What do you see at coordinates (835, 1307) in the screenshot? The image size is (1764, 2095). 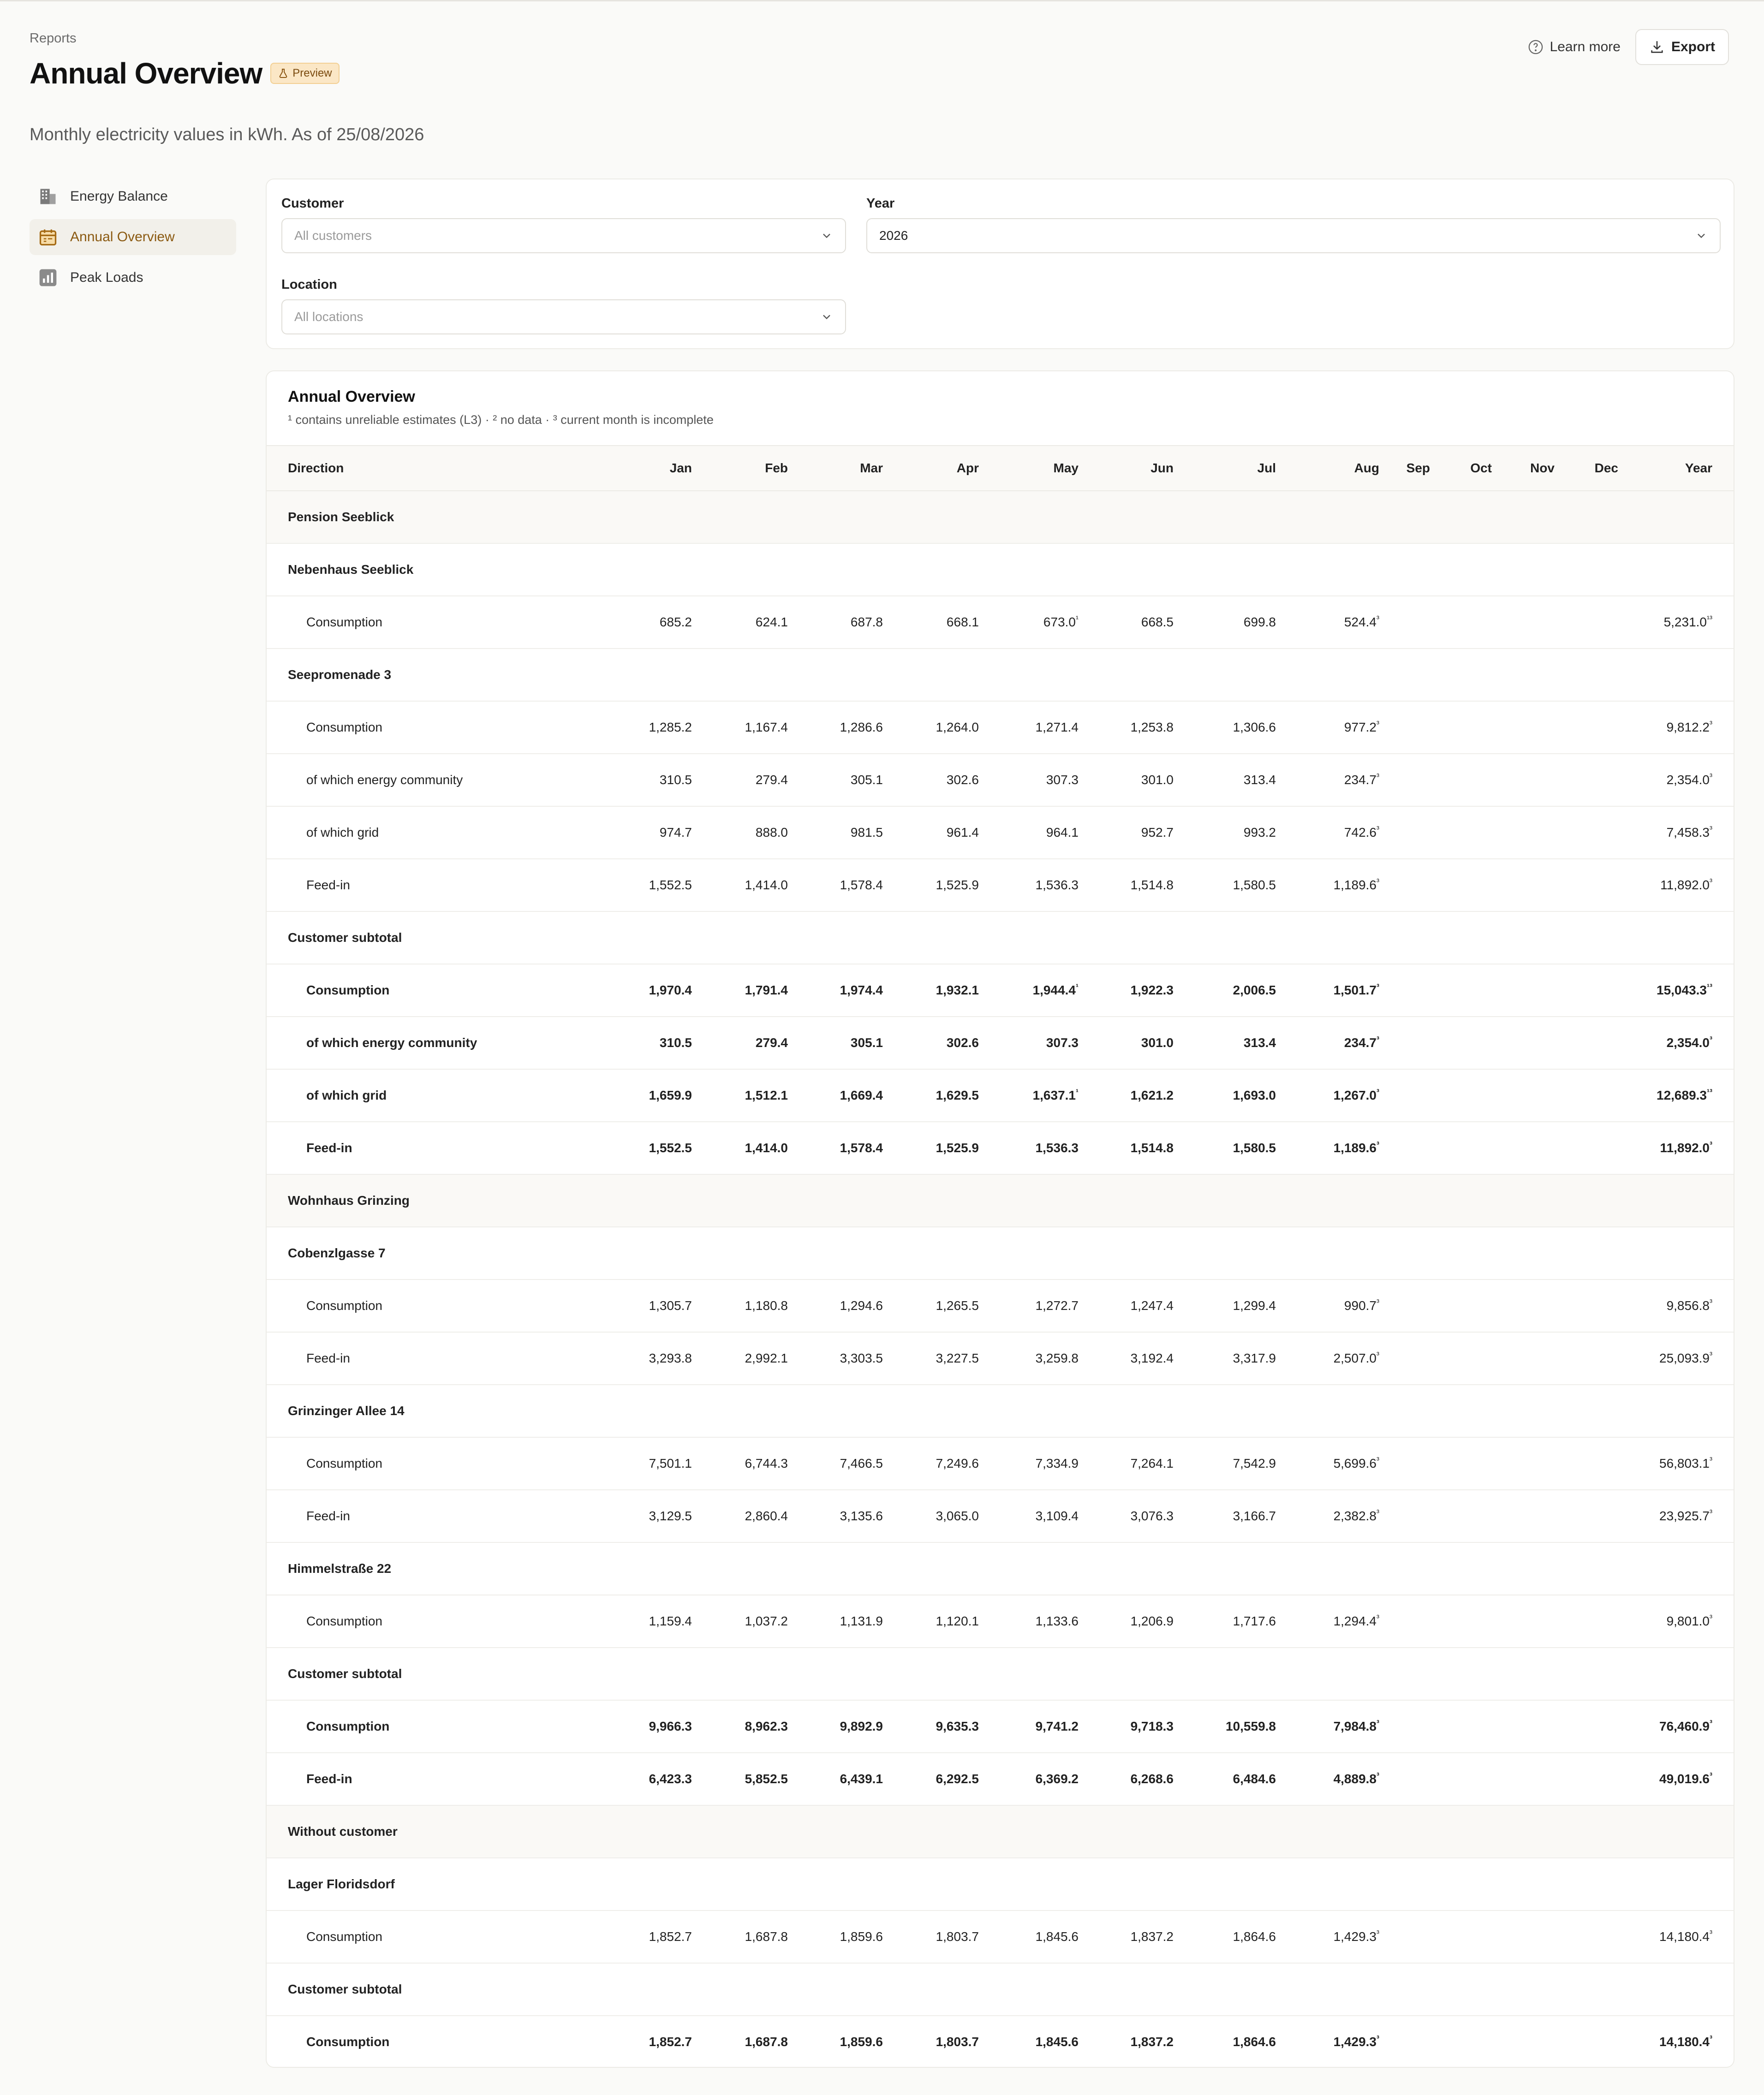 I see `table-cell: 1,294.6` at bounding box center [835, 1307].